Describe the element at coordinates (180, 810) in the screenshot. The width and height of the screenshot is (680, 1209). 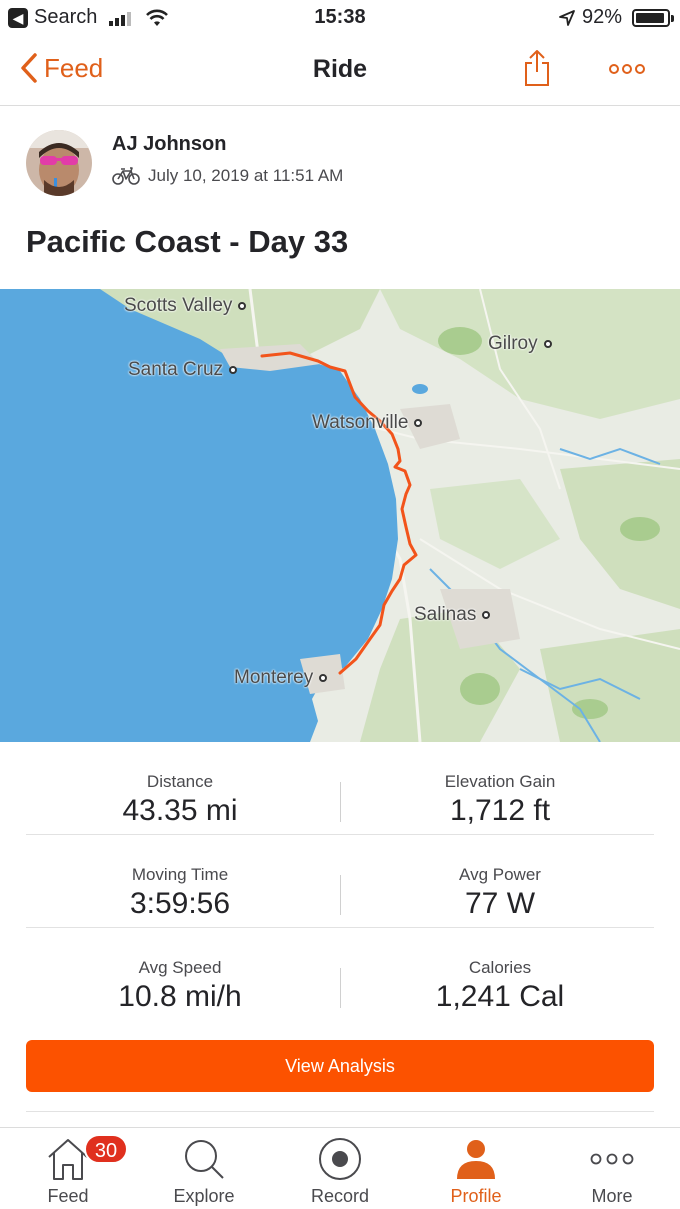
I see `stat-value: 43.35 mi` at that location.